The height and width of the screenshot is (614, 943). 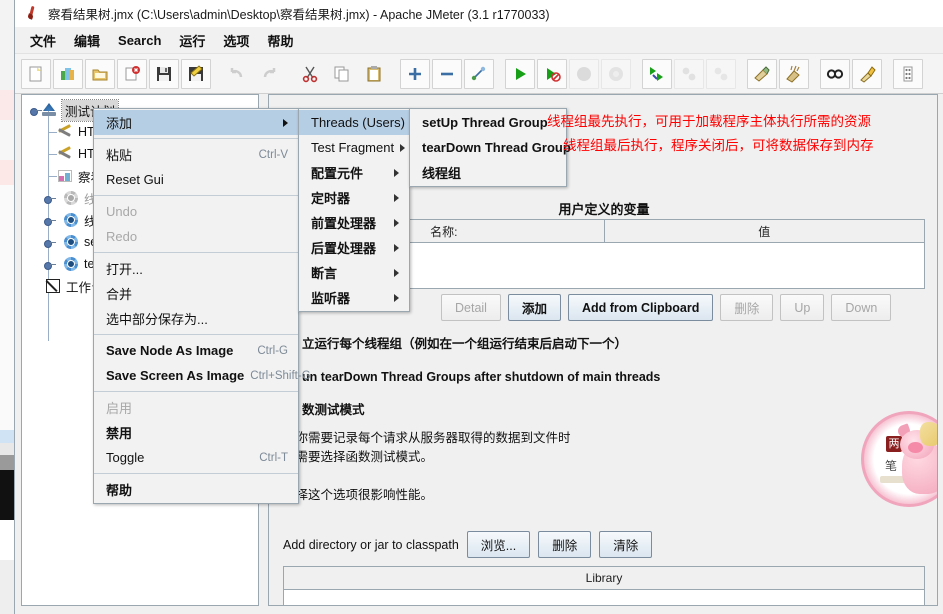 What do you see at coordinates (357, 122) in the screenshot?
I see `submenu-threads-users: Threads (Users)` at bounding box center [357, 122].